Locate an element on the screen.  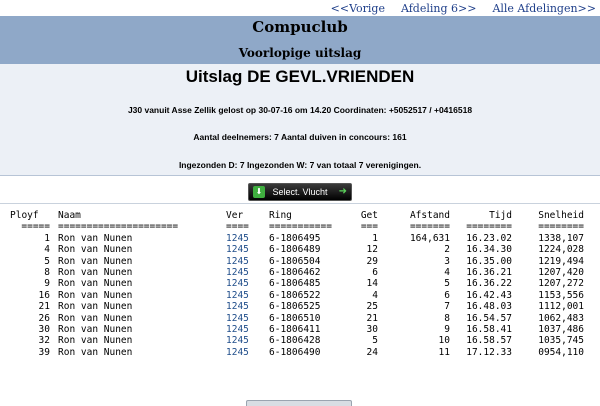
cell-afstand: 6 is located at coordinates (447, 295).